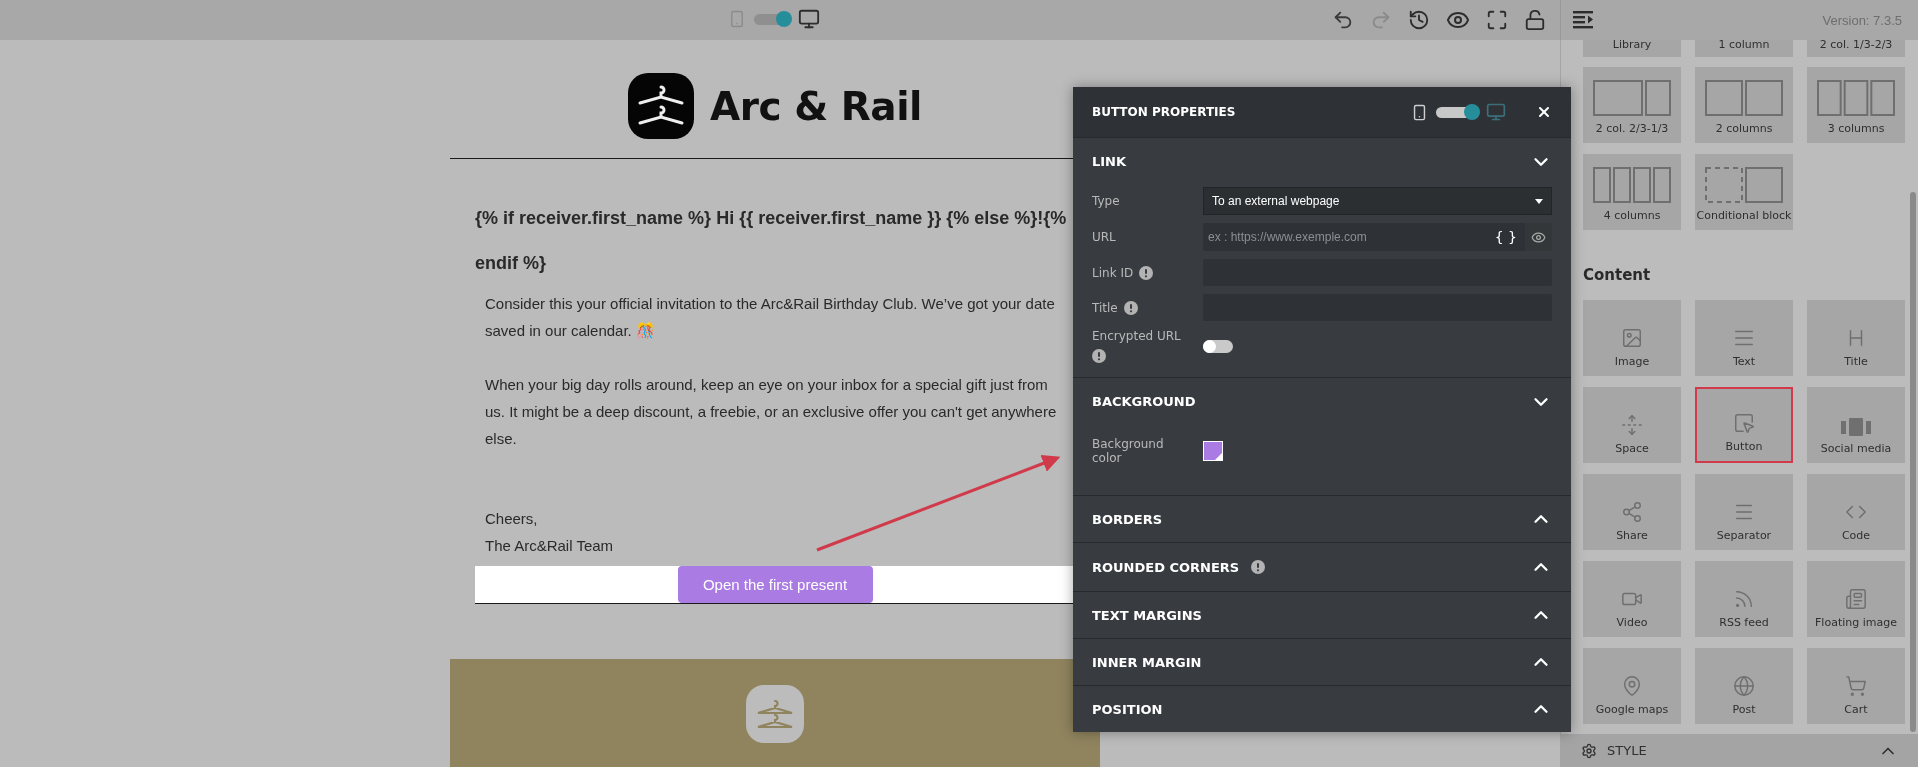 This screenshot has height=767, width=1918. What do you see at coordinates (1147, 662) in the screenshot?
I see `section-title: INNER MARGIN` at bounding box center [1147, 662].